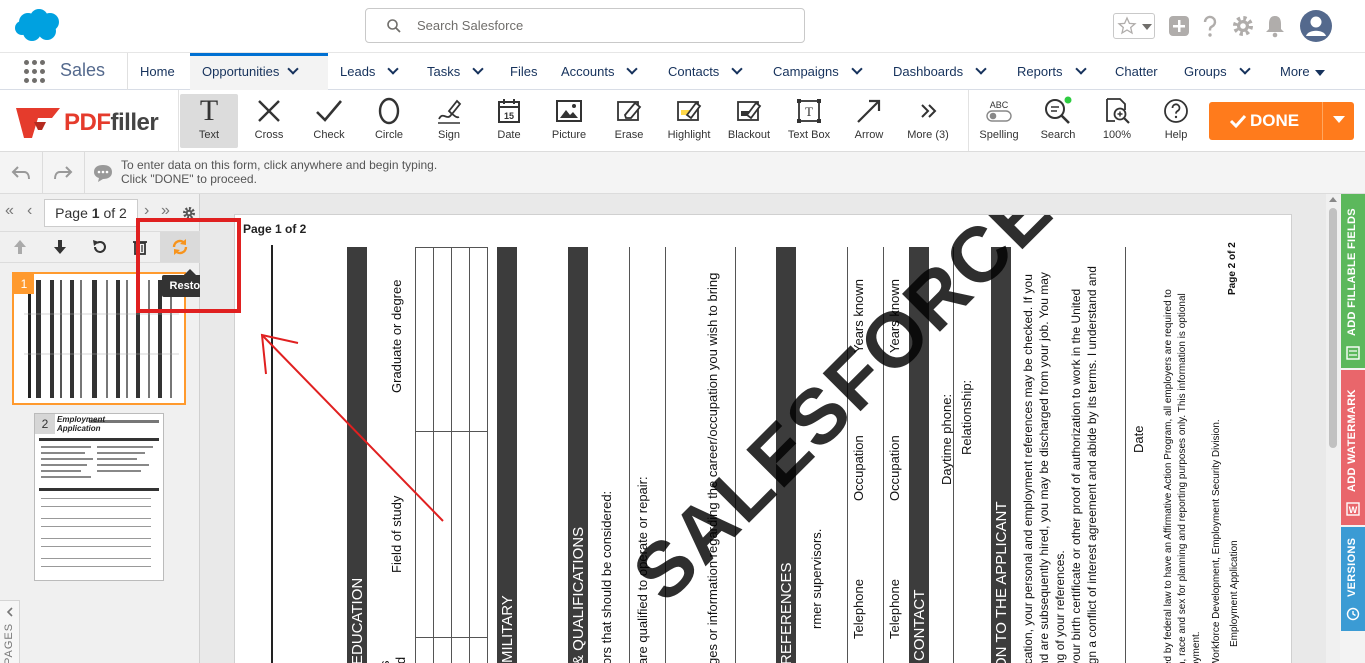 Image resolution: width=1365 pixels, height=663 pixels. Describe the element at coordinates (600, 71) in the screenshot. I see `nav-accounts: Accounts` at that location.